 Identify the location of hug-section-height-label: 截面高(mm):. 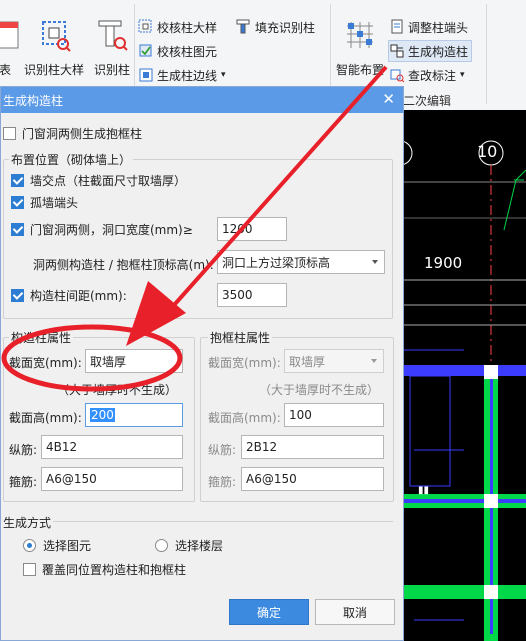
(244, 418).